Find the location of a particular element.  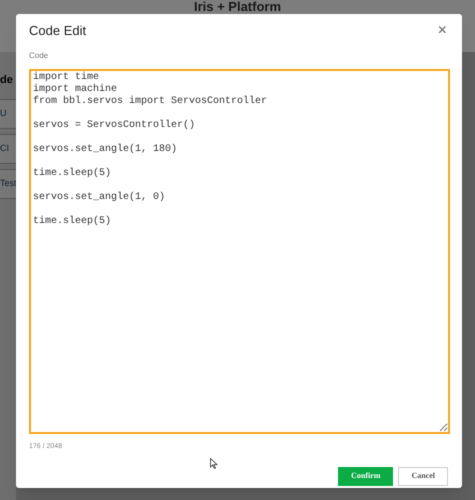

section-heading: de is located at coordinates (7, 80).